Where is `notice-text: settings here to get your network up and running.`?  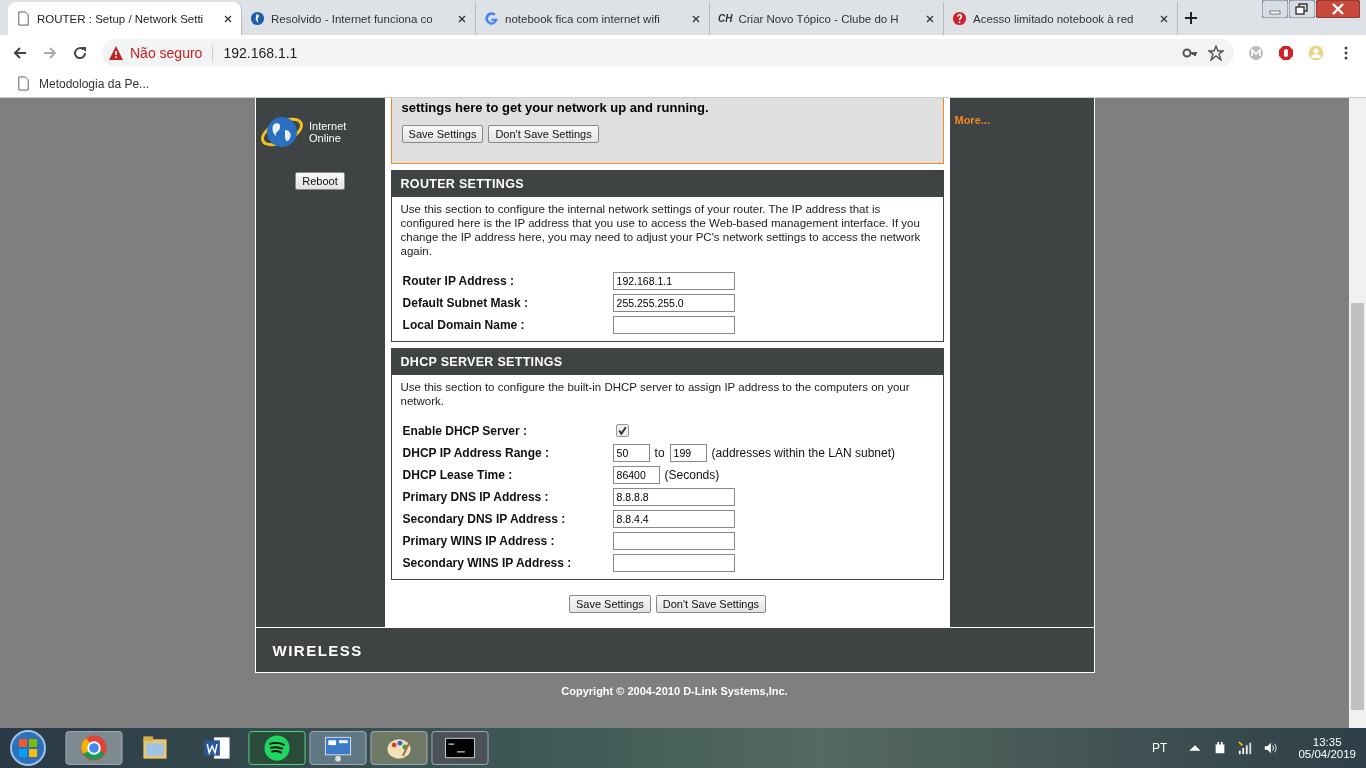
notice-text: settings here to get your network up and running. is located at coordinates (555, 107).